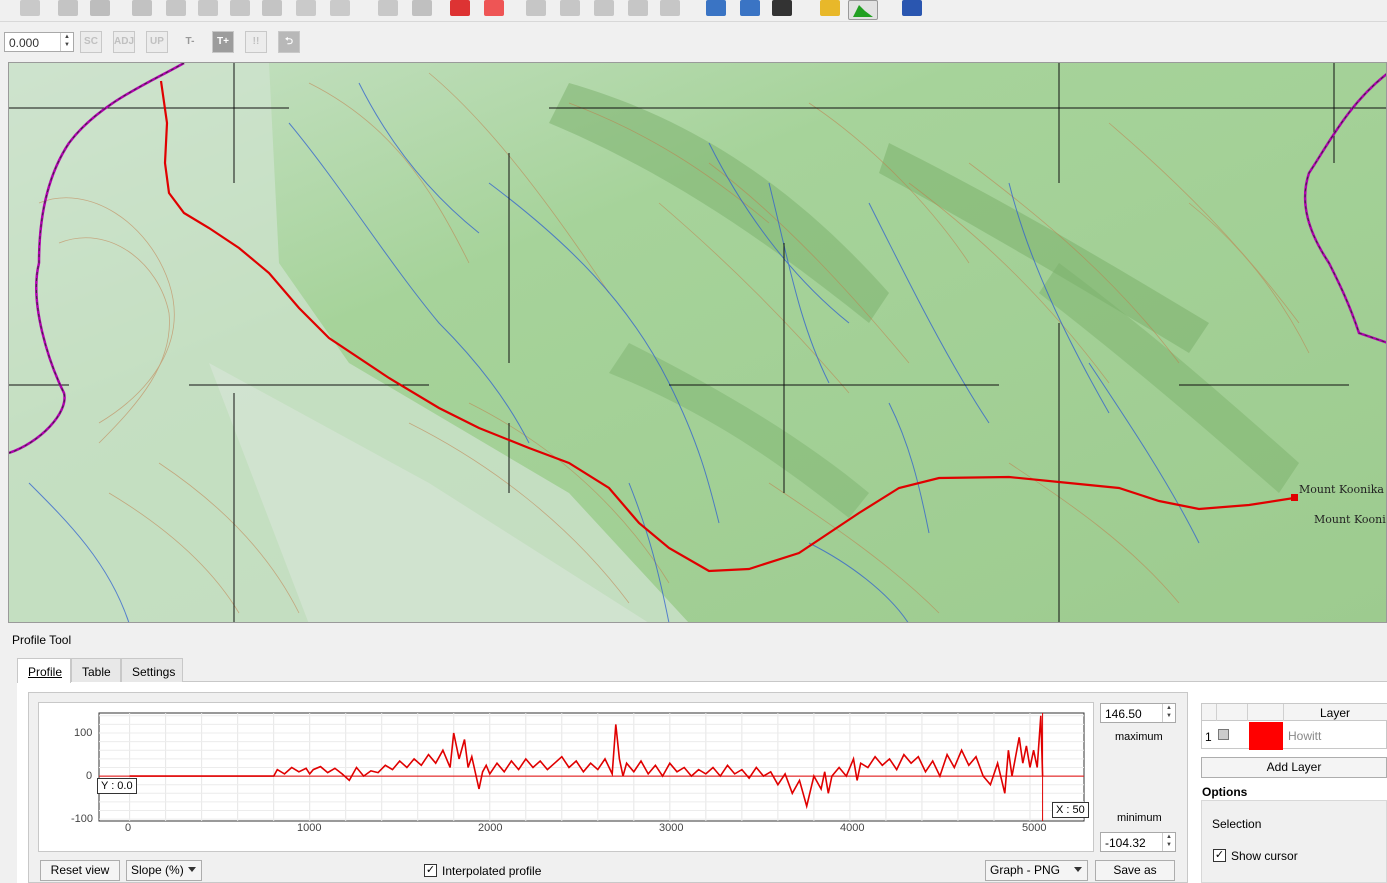 The image size is (1387, 883). Describe the element at coordinates (1283, 712) in the screenshot. I see `header-divider` at that location.